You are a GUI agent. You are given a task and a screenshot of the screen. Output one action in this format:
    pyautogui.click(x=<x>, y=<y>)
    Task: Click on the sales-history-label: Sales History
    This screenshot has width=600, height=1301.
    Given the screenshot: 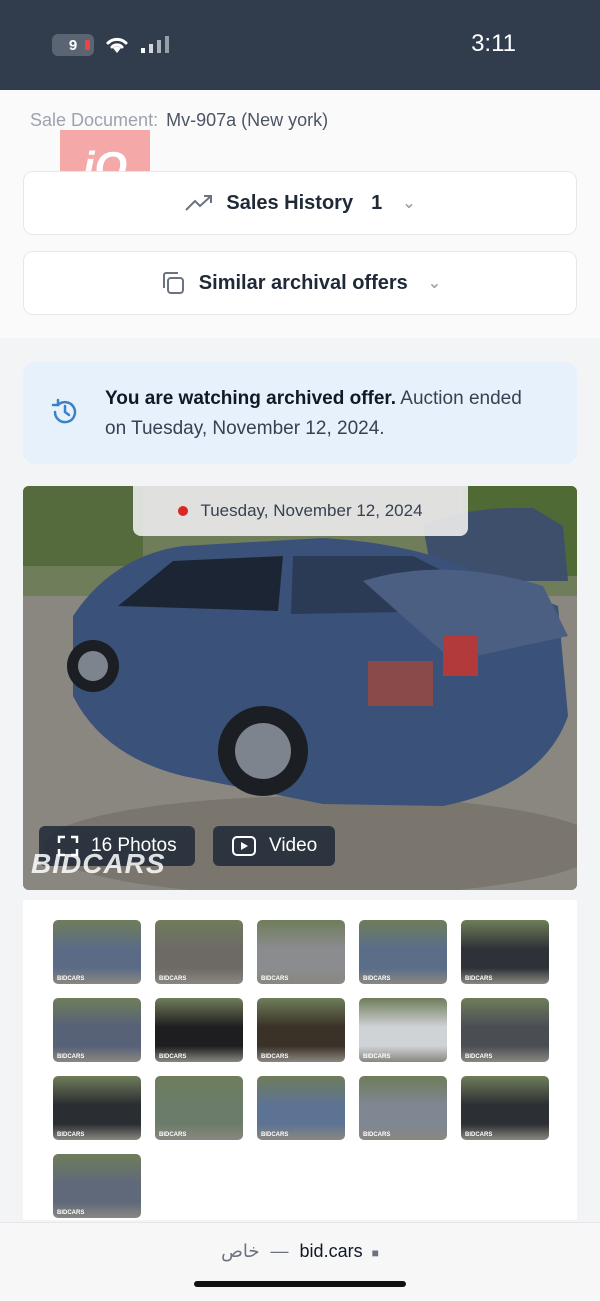 What is the action you would take?
    pyautogui.click(x=290, y=202)
    